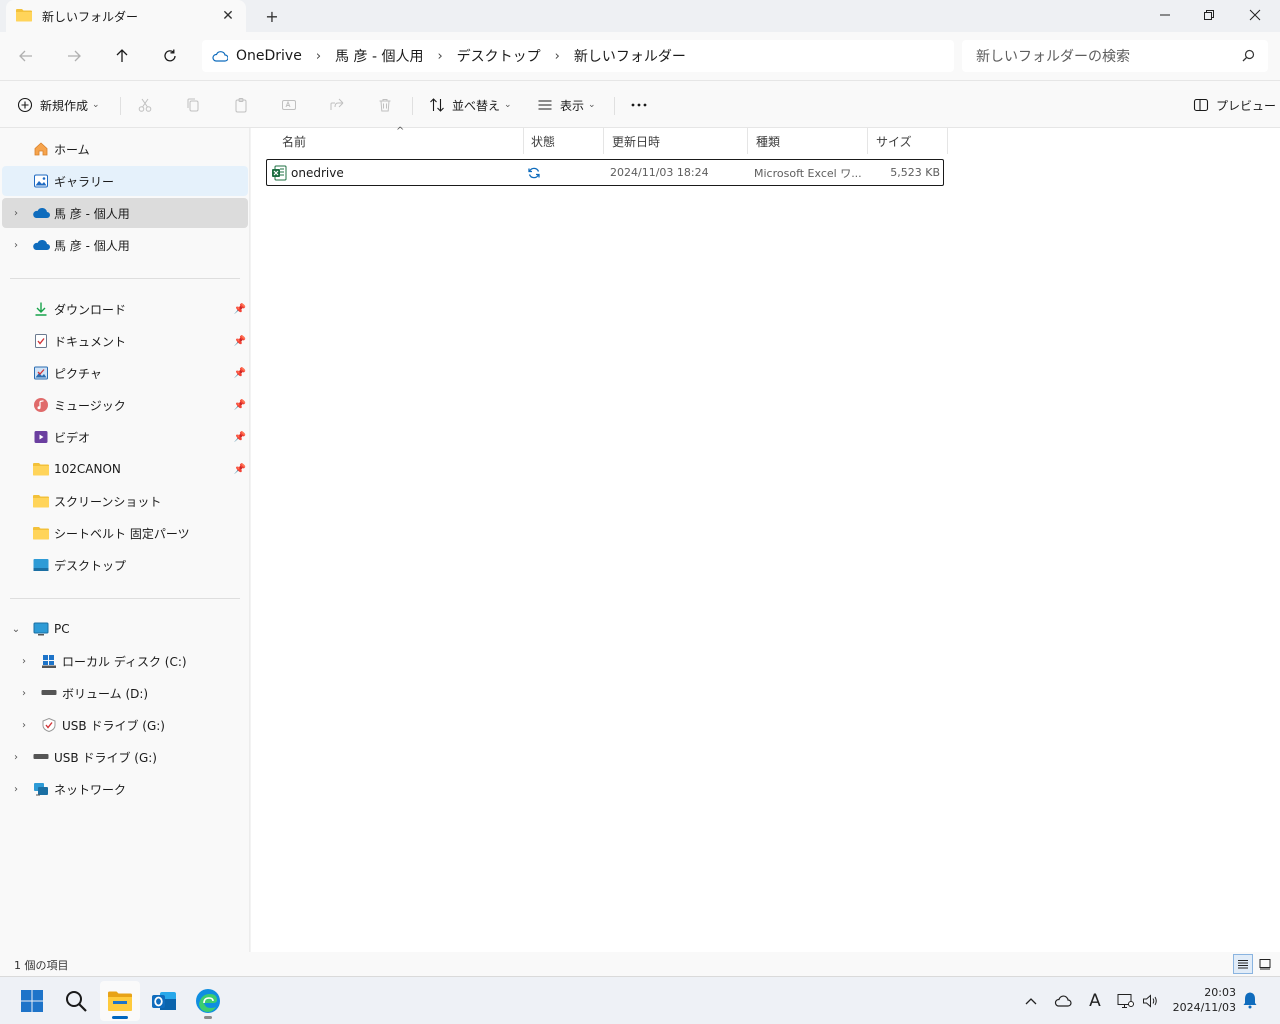 The height and width of the screenshot is (1024, 1280). What do you see at coordinates (125, 533) in the screenshot?
I see `sidebar-item-seatbelt-parts: シートベルト 固定パーツ` at bounding box center [125, 533].